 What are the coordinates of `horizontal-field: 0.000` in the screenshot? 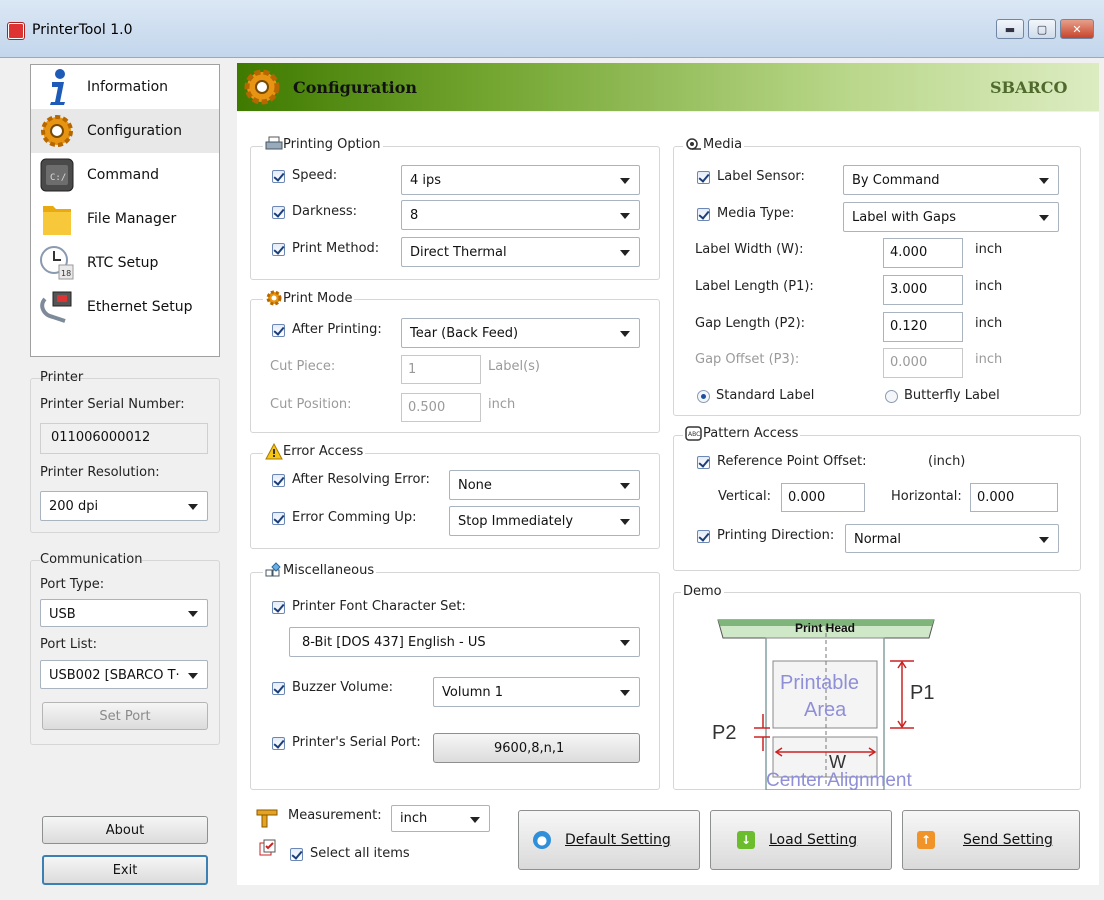 It's located at (1014, 497).